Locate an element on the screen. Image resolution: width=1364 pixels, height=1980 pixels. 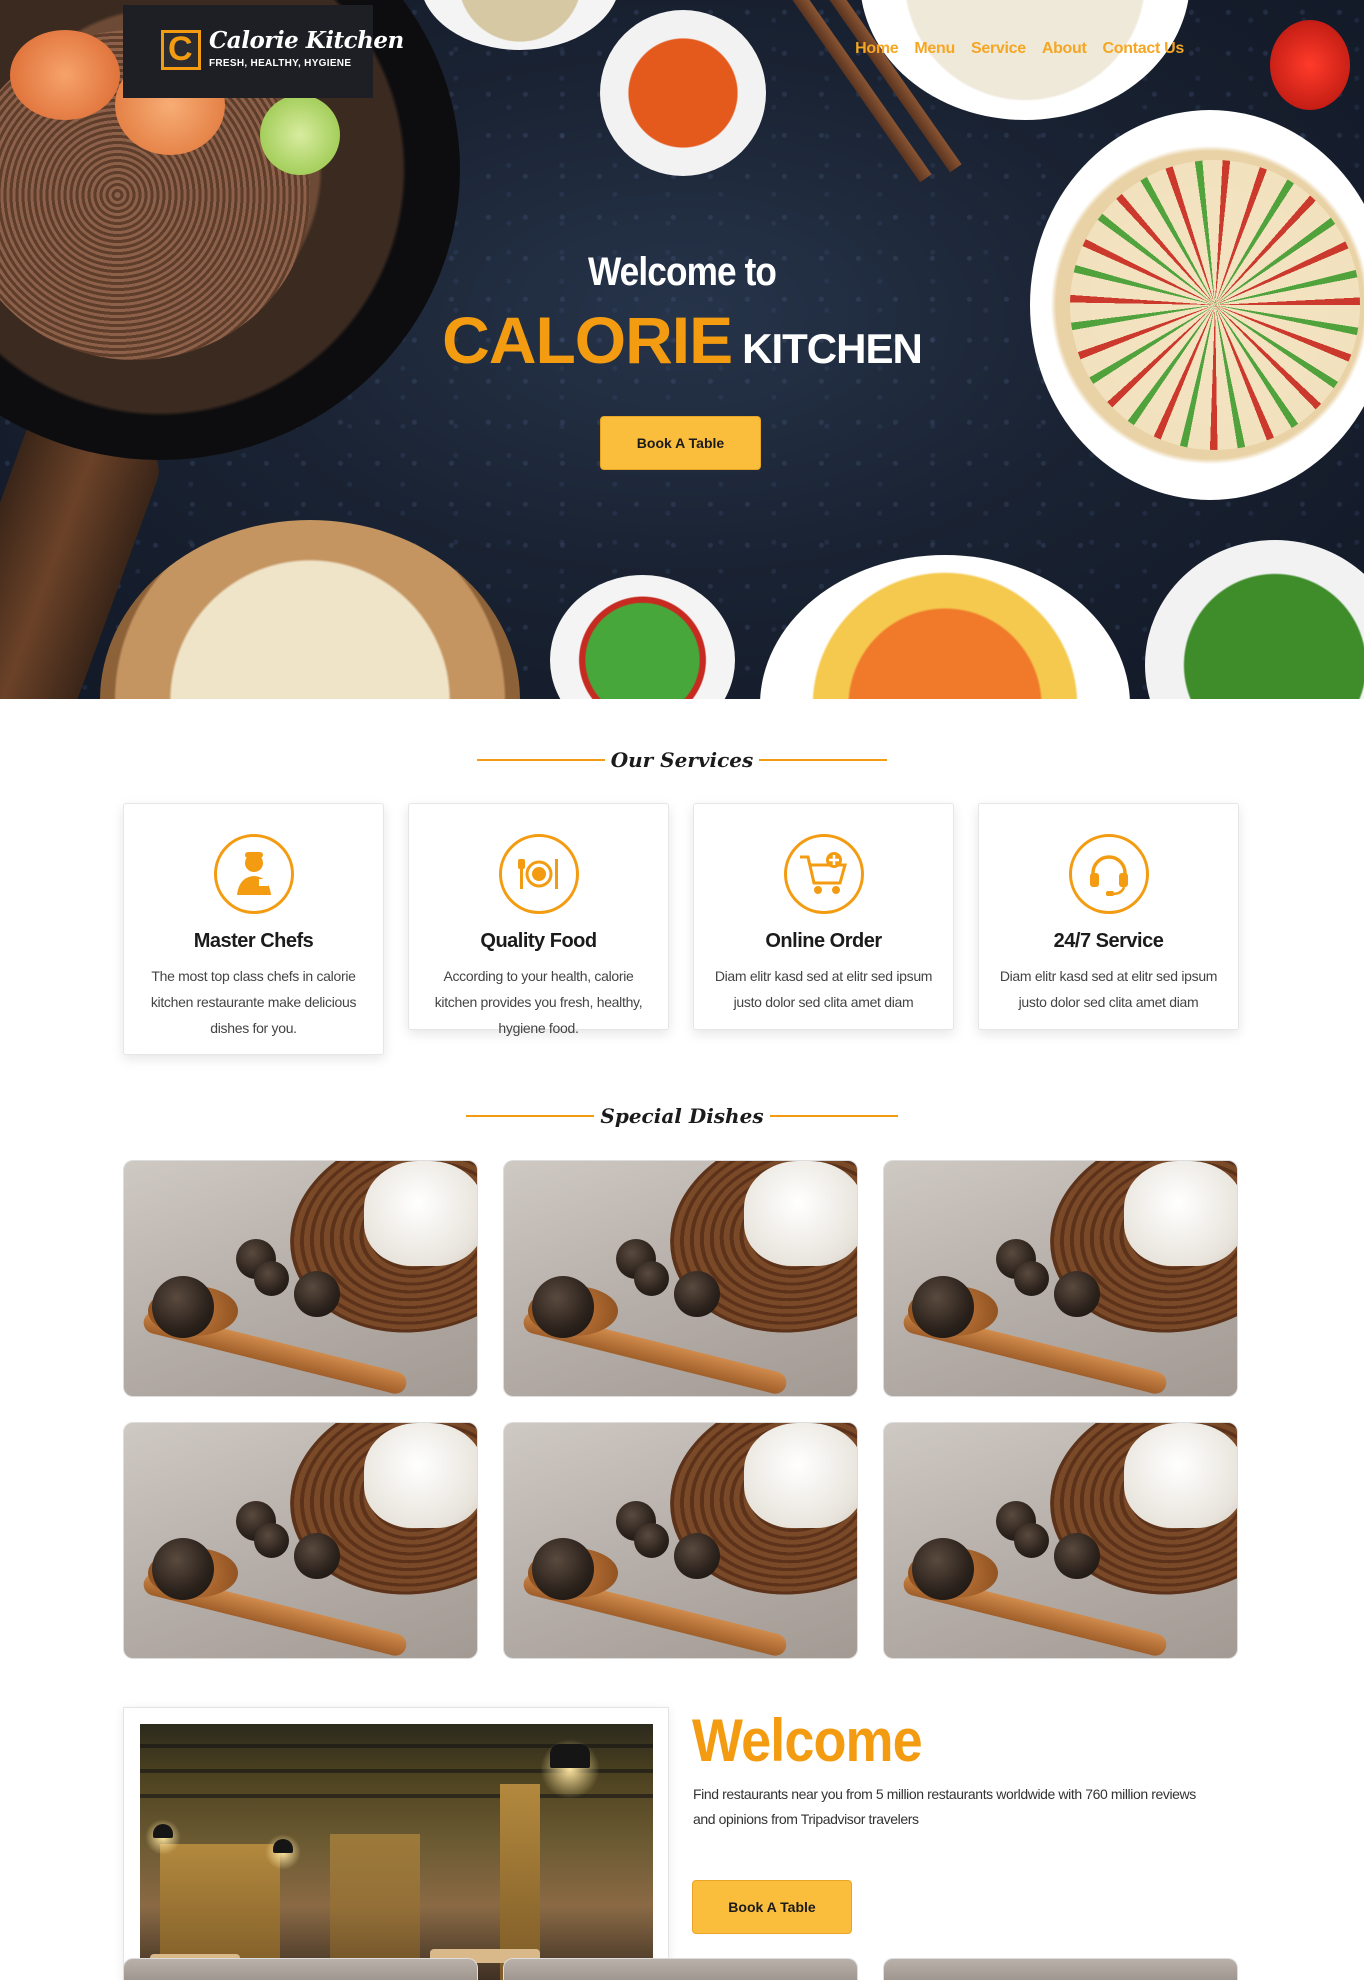
plate-cutlery-icon is located at coordinates (538, 874).